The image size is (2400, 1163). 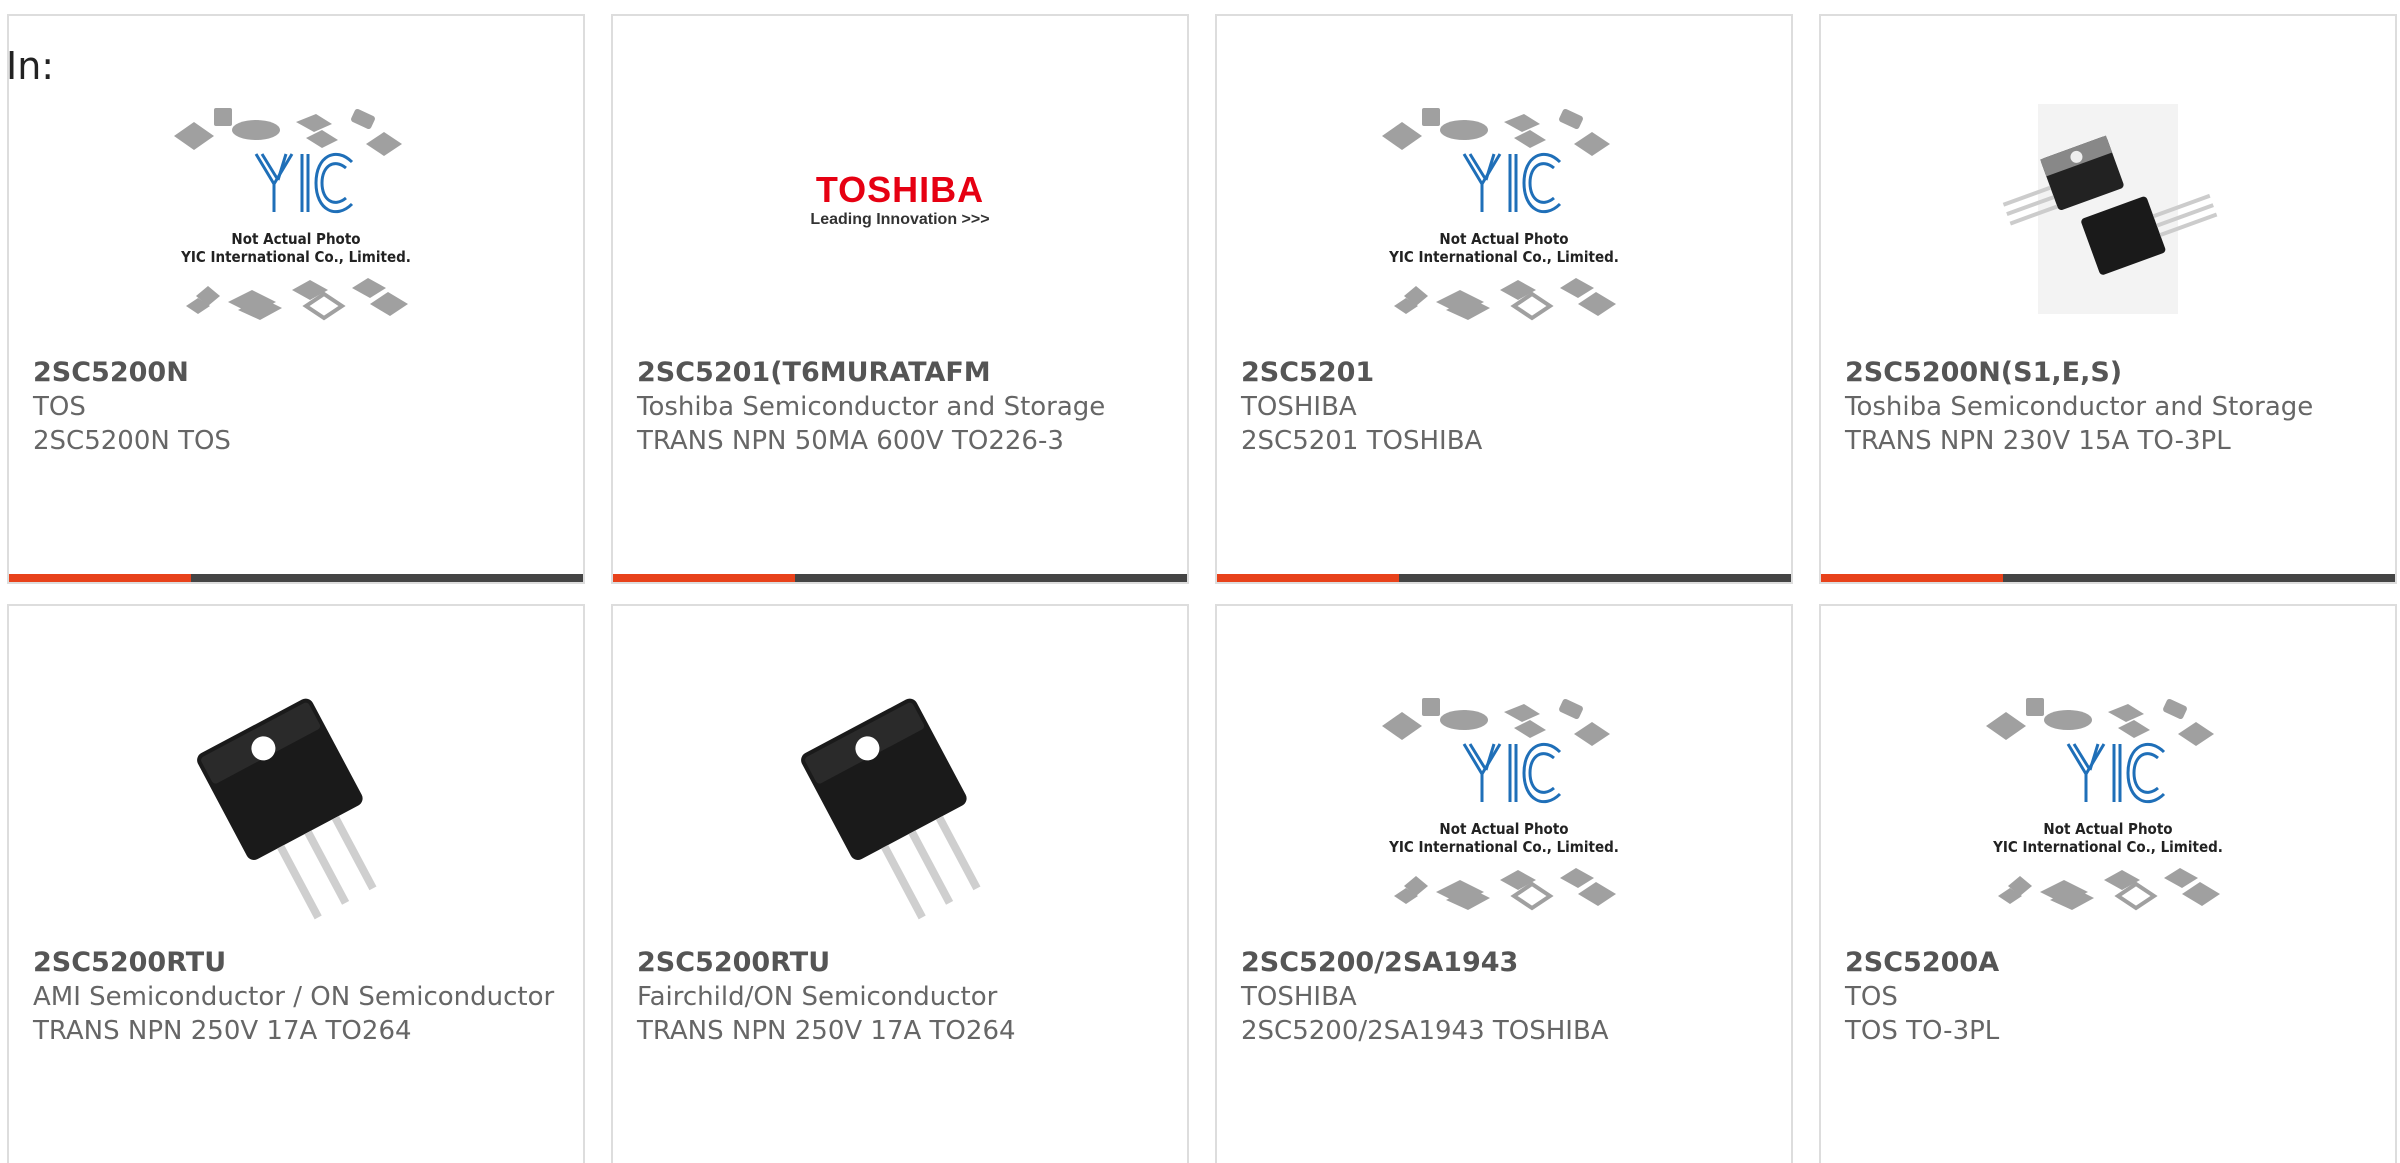 What do you see at coordinates (1506, 373) in the screenshot?
I see `part-number-link: 2SC5201` at bounding box center [1506, 373].